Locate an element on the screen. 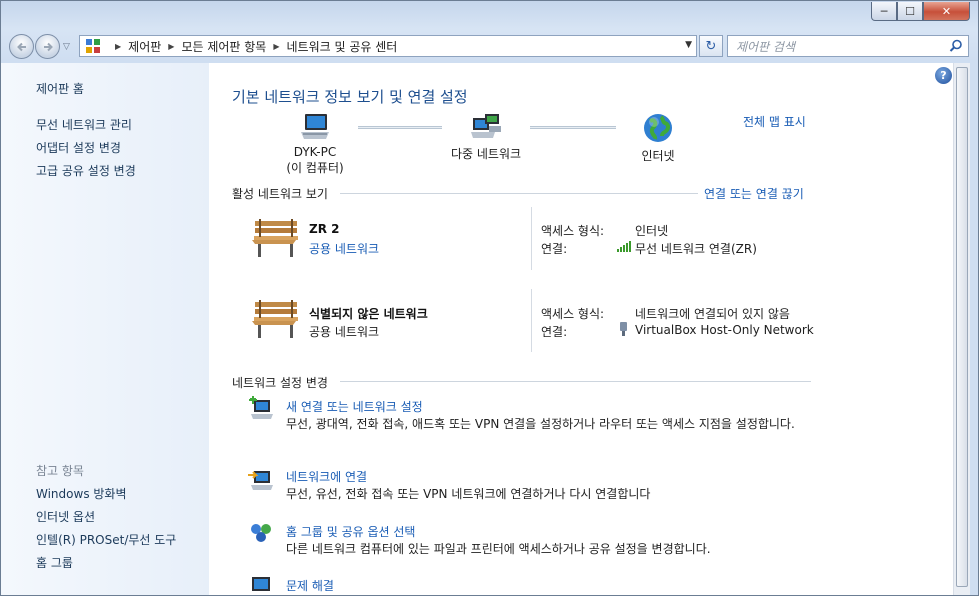  sidebar-item-homegroup: 홈 그룹 is located at coordinates (54, 562).